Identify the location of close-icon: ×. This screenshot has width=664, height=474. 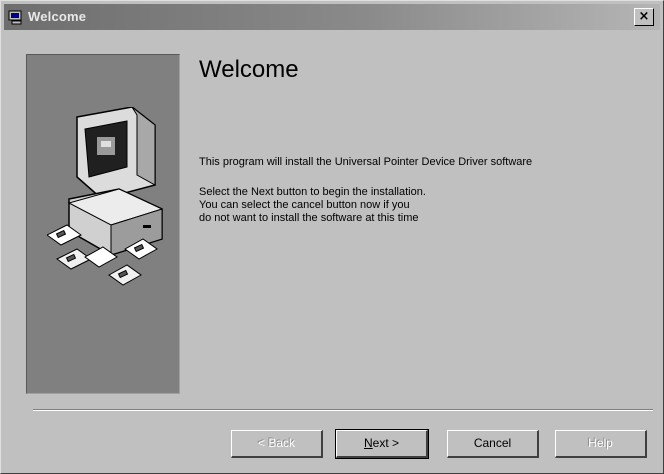
(644, 16).